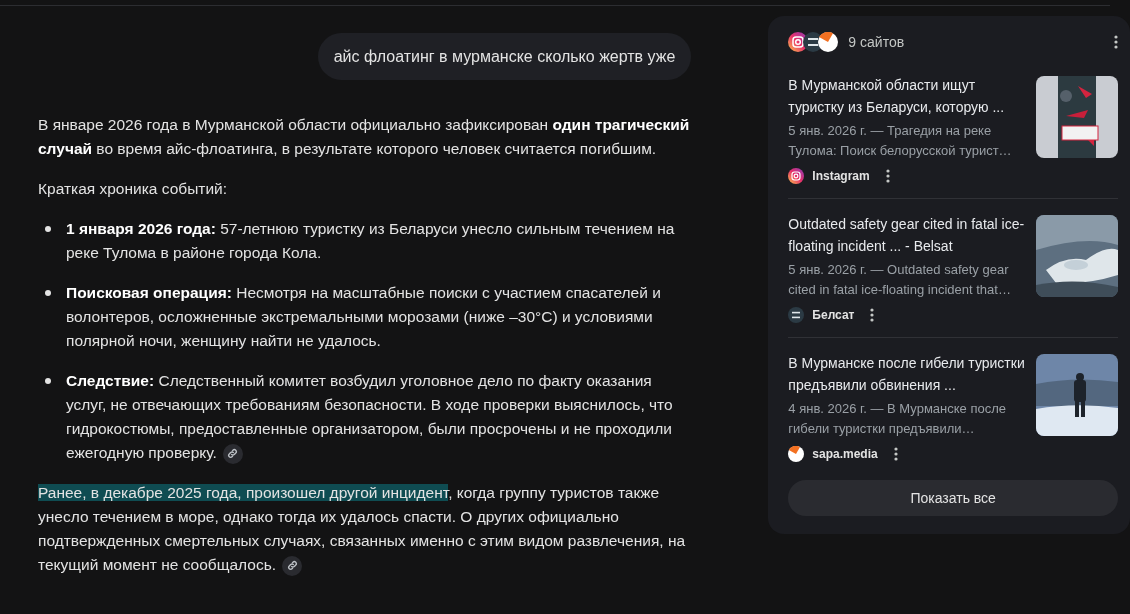 The width and height of the screenshot is (1130, 614). I want to click on list-item-text: 1 января 2026 года: 57-летнюю туристку из Беларуси унесло сильным течением на реке Тулома в районе города Кола., so click(371, 241).